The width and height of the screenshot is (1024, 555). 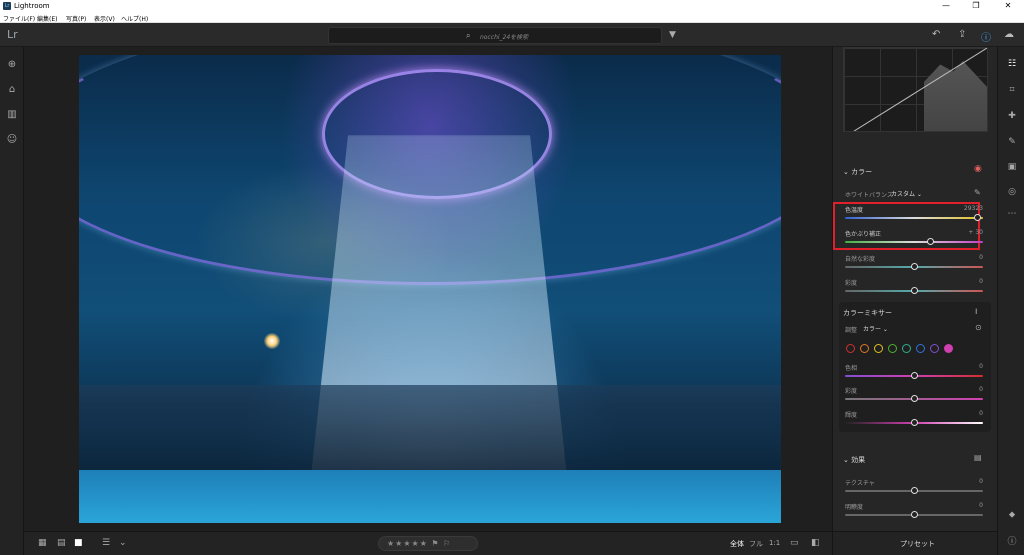 What do you see at coordinates (867, 313) in the screenshot?
I see `mixer-section-header: カラーミキサー` at bounding box center [867, 313].